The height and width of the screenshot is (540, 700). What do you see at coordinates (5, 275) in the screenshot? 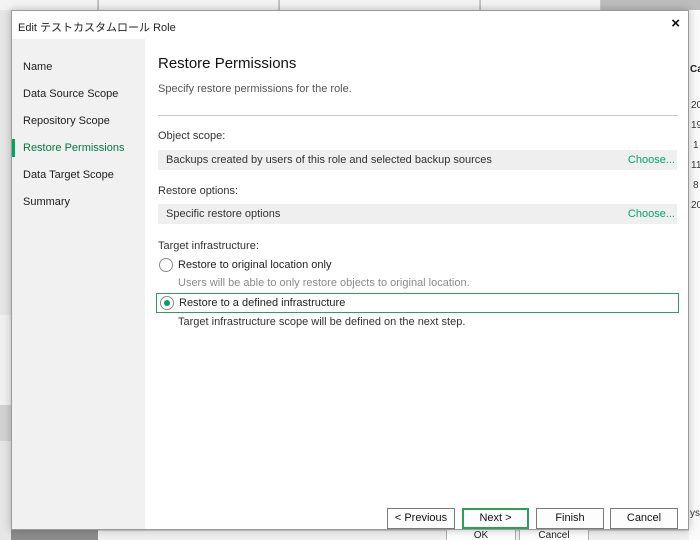
I see `background-window-left` at bounding box center [5, 275].